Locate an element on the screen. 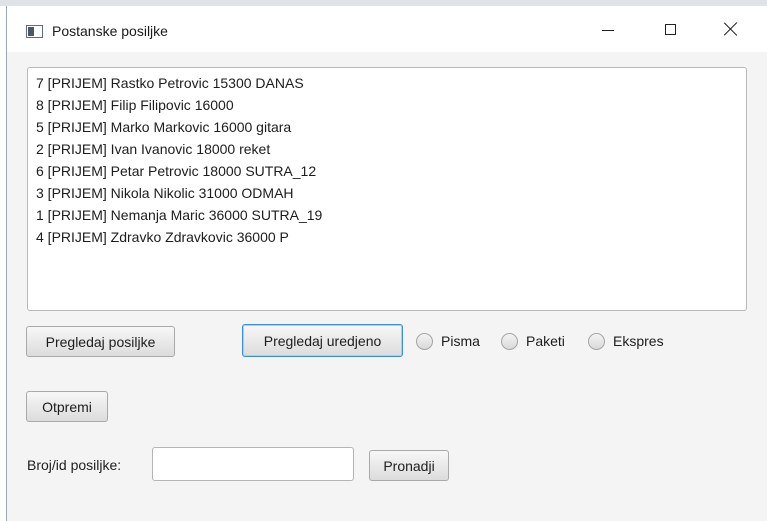 The width and height of the screenshot is (767, 521). dispatch-button: Otpremi is located at coordinates (67, 406).